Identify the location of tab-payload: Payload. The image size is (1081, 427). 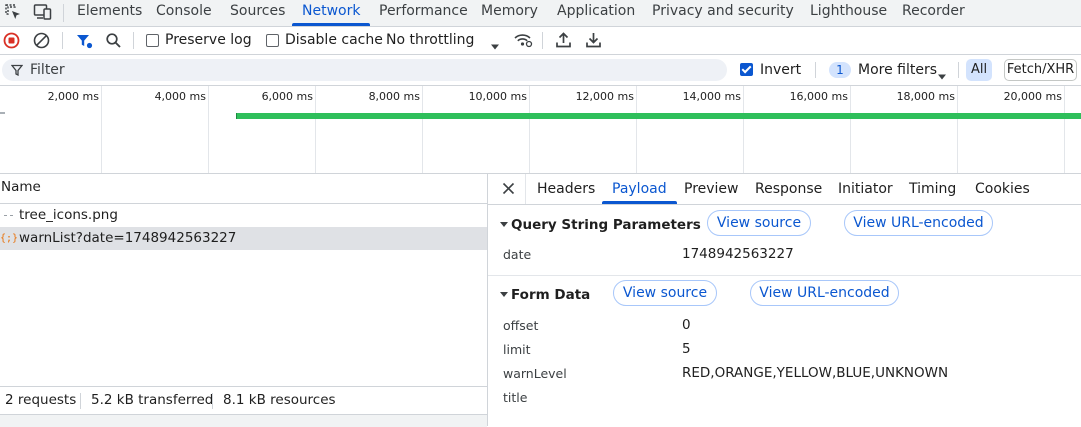
(639, 189).